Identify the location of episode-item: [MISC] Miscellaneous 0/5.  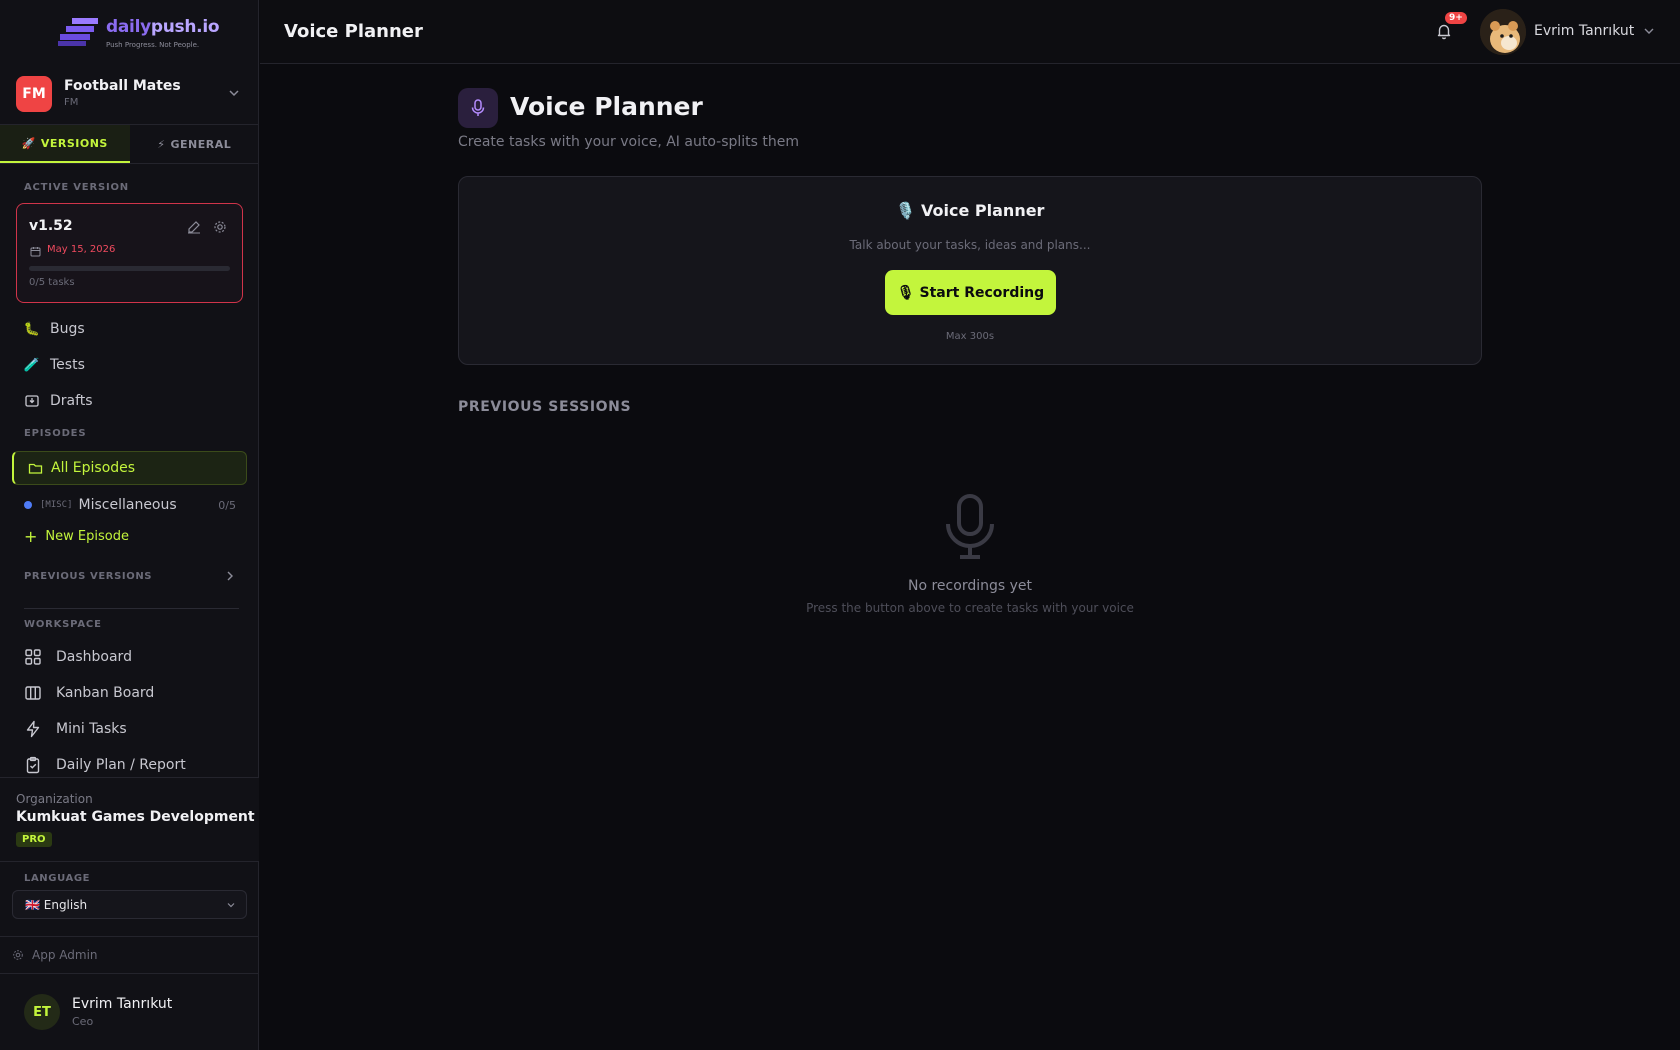
(130, 505).